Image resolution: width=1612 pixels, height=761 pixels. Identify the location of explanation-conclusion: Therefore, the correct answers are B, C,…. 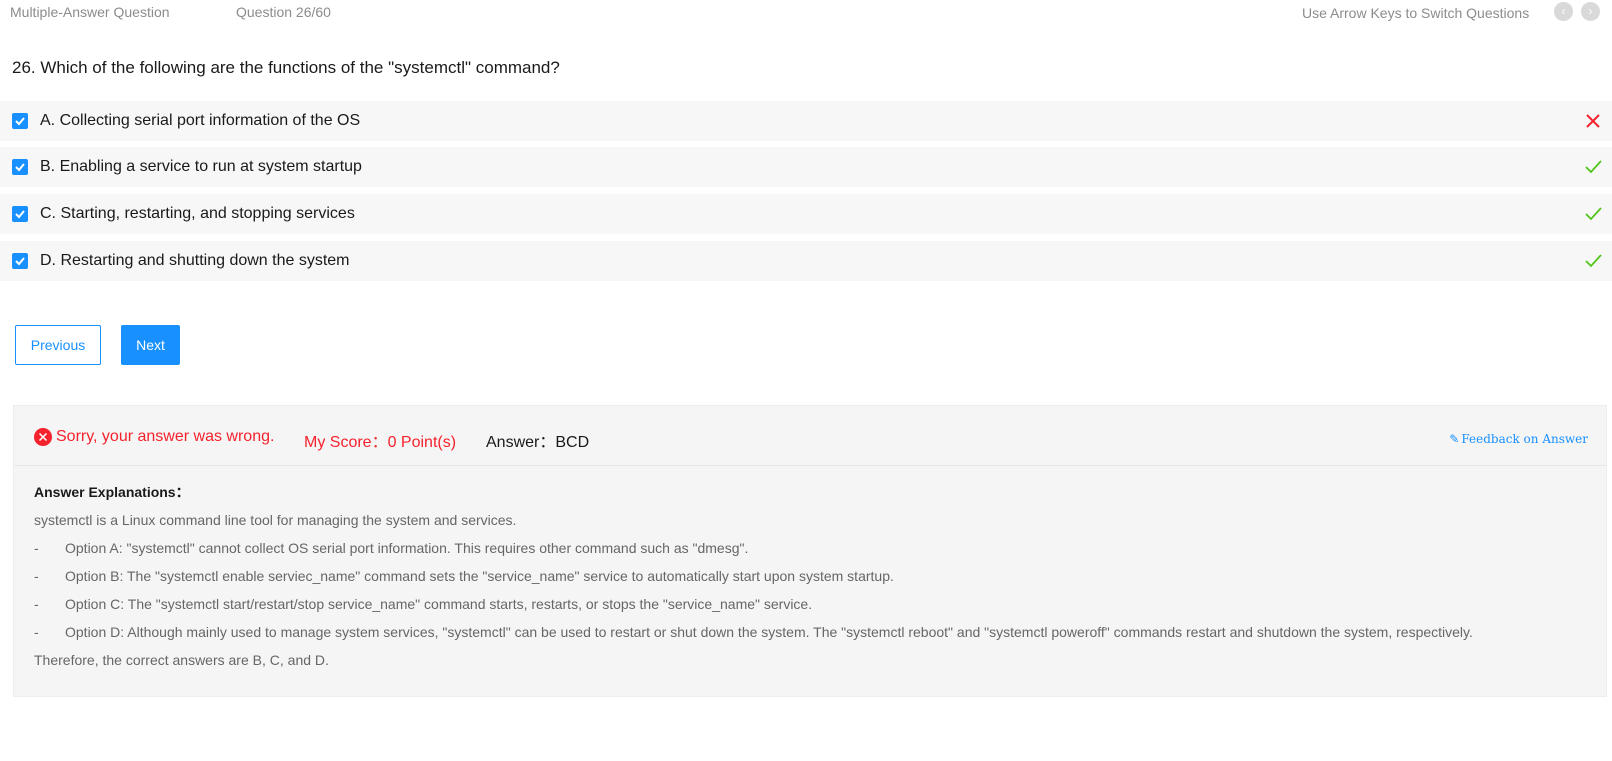
(181, 660).